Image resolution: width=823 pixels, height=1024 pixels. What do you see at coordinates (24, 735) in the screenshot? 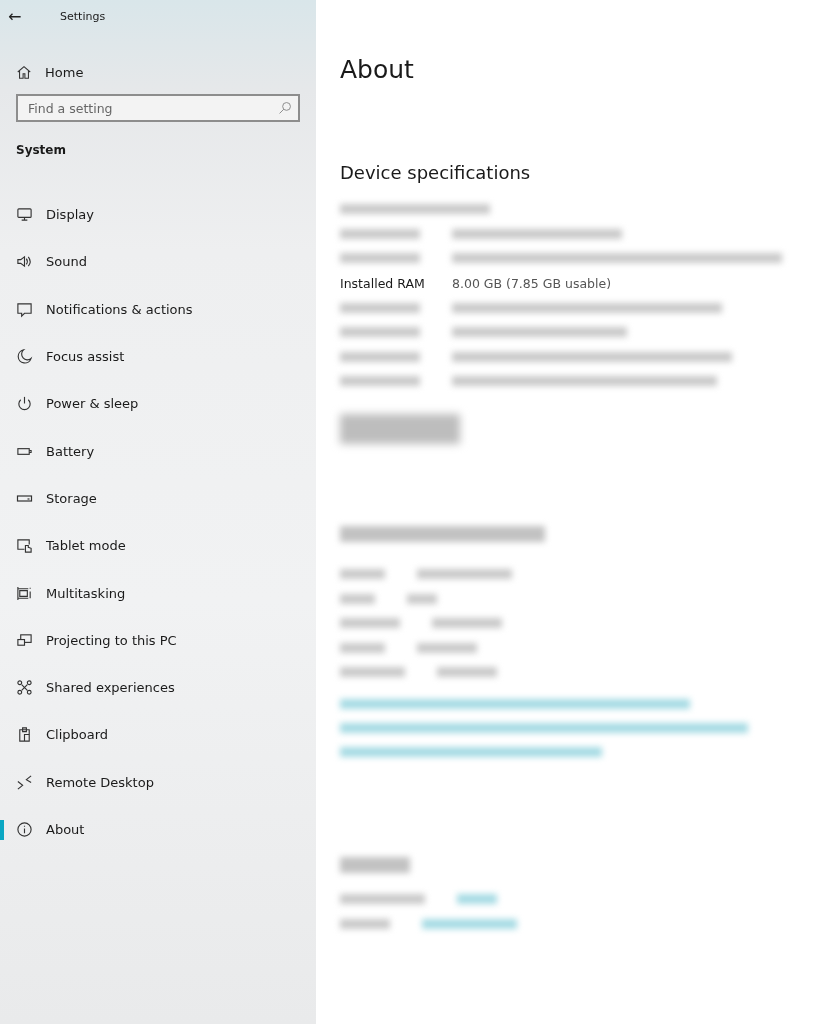
I see `clipboard-icon` at bounding box center [24, 735].